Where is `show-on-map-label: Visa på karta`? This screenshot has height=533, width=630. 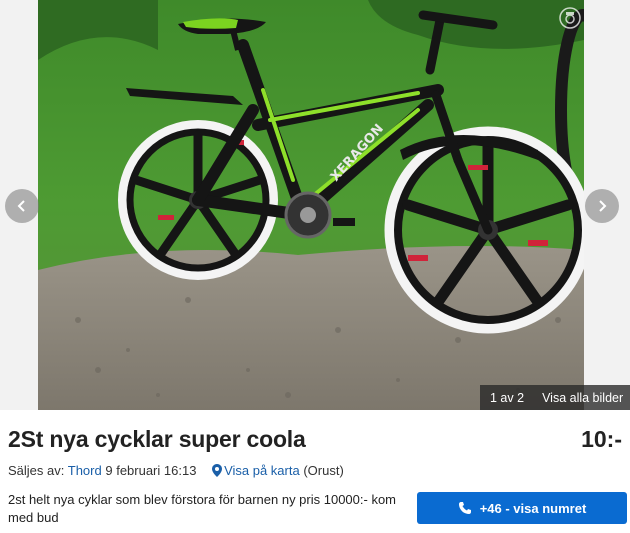
show-on-map-label: Visa på karta is located at coordinates (262, 470).